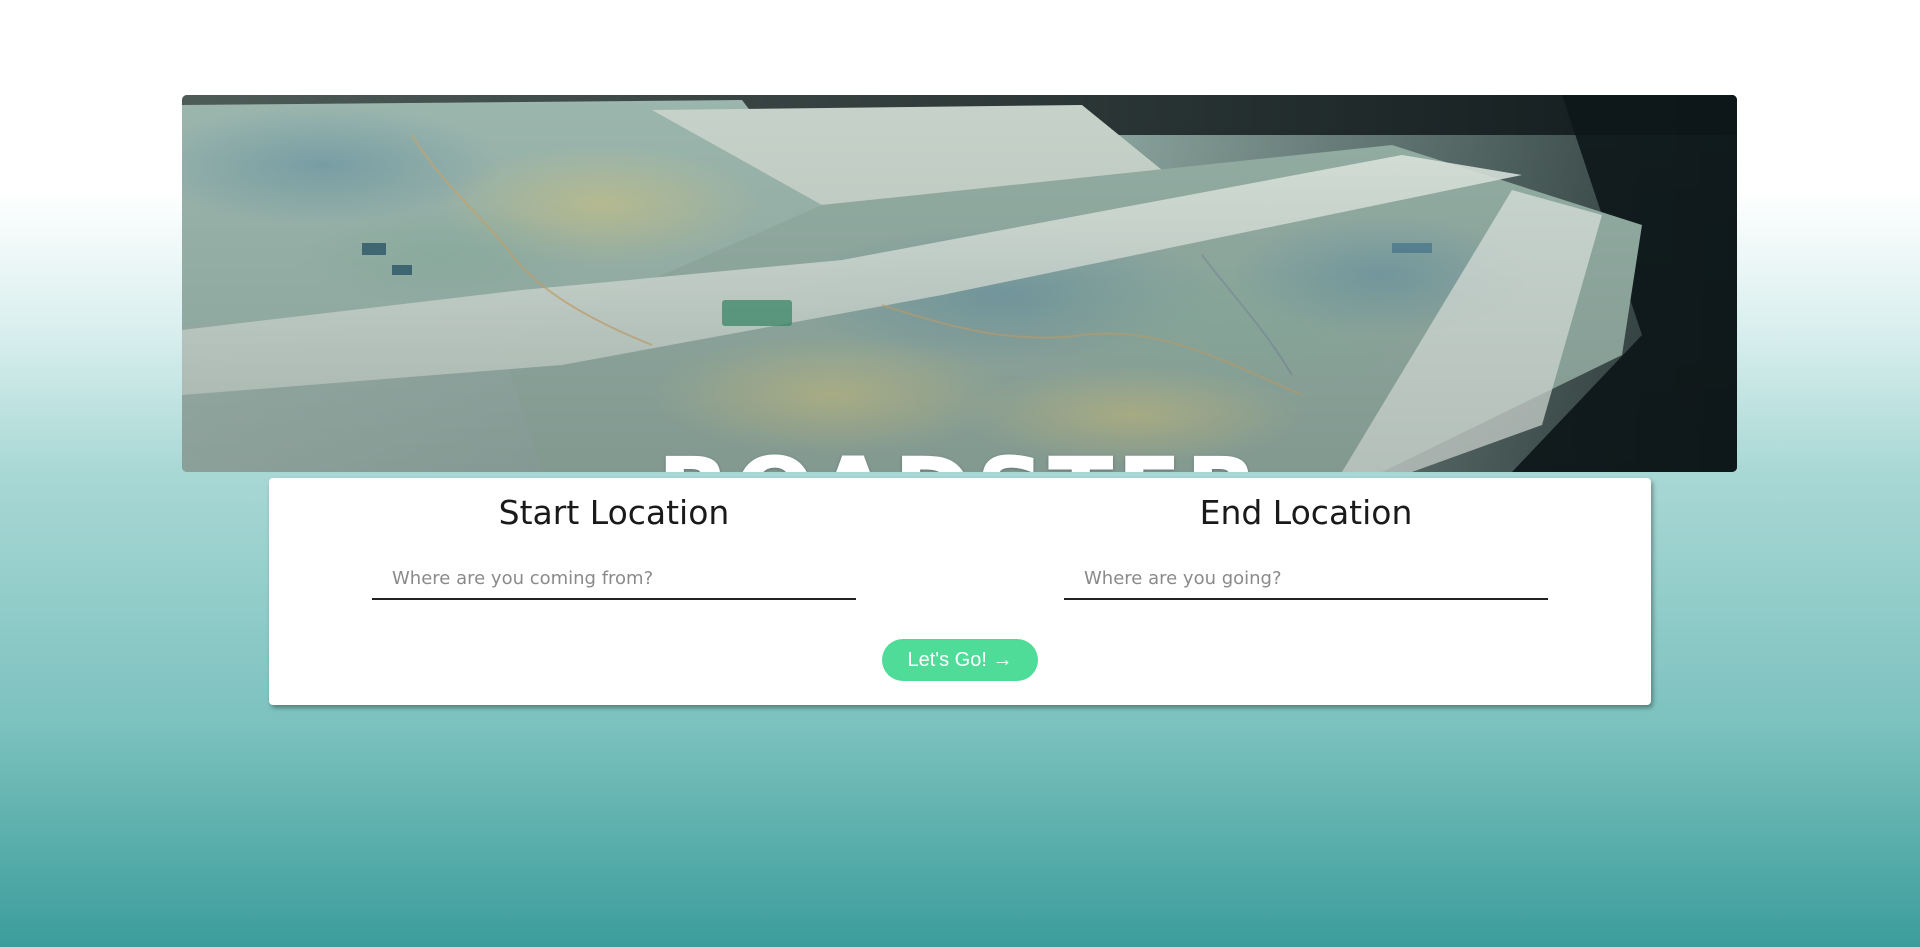 The width and height of the screenshot is (1920, 947). Describe the element at coordinates (614, 512) in the screenshot. I see `start-location-label: Start Location` at that location.